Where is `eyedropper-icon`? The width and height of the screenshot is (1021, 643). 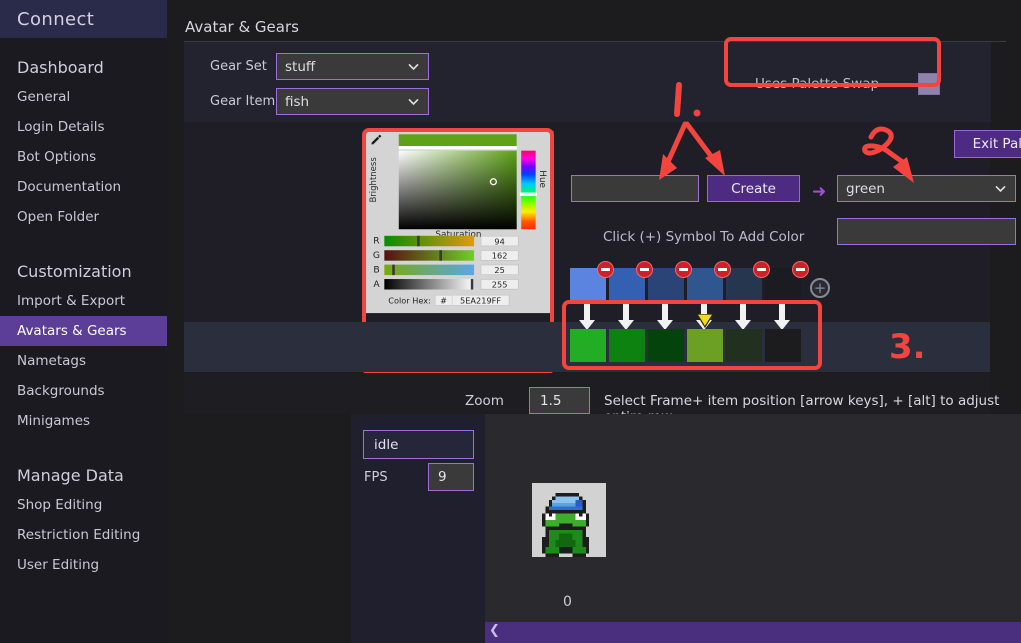 eyedropper-icon is located at coordinates (376, 139).